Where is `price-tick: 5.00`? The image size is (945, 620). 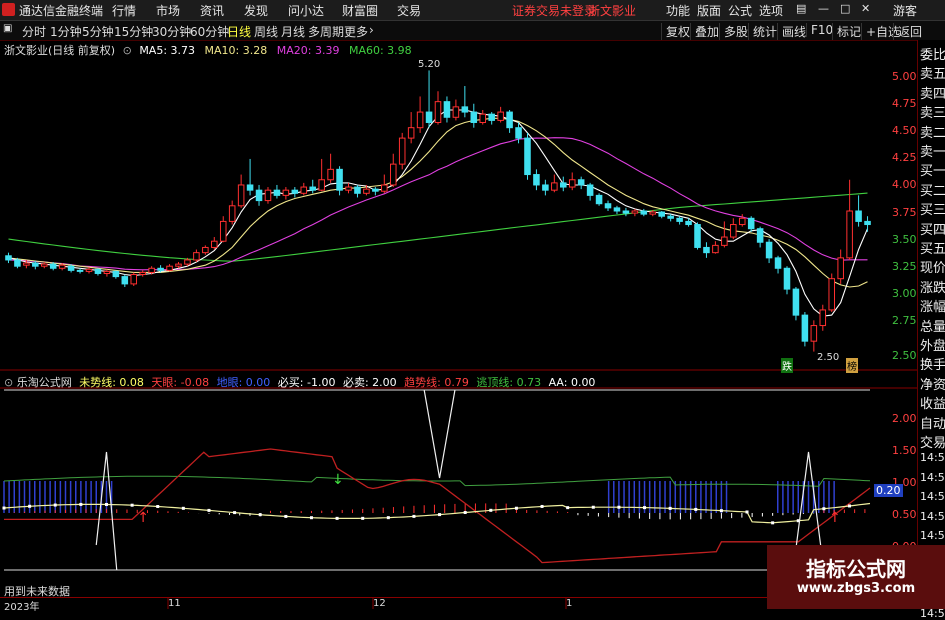 price-tick: 5.00 is located at coordinates (904, 76).